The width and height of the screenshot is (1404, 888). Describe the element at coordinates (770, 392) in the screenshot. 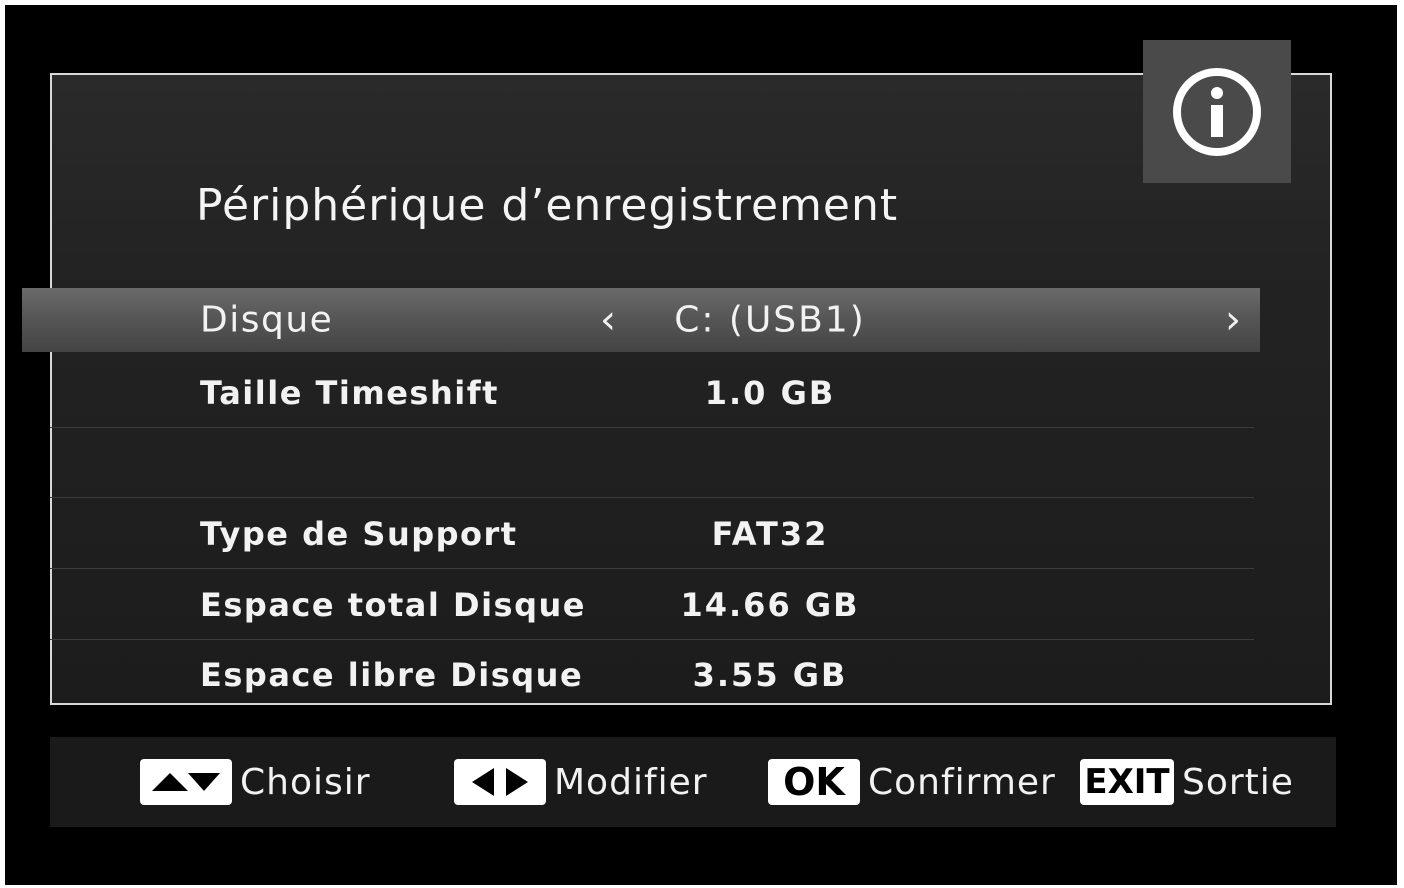

I see `setting-value: 1.0 GB` at that location.